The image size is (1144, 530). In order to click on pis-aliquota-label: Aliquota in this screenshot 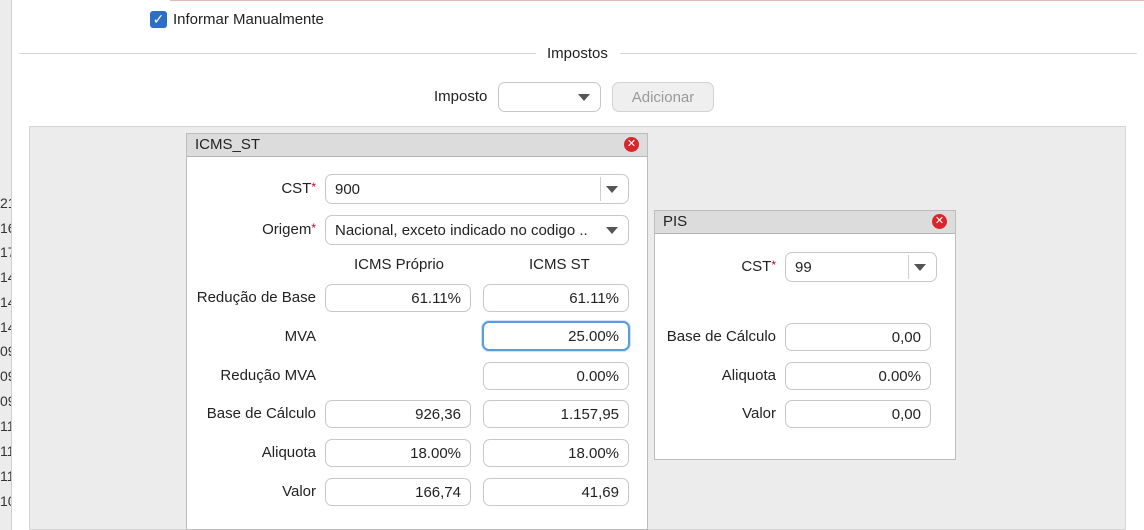, I will do `click(748, 375)`.